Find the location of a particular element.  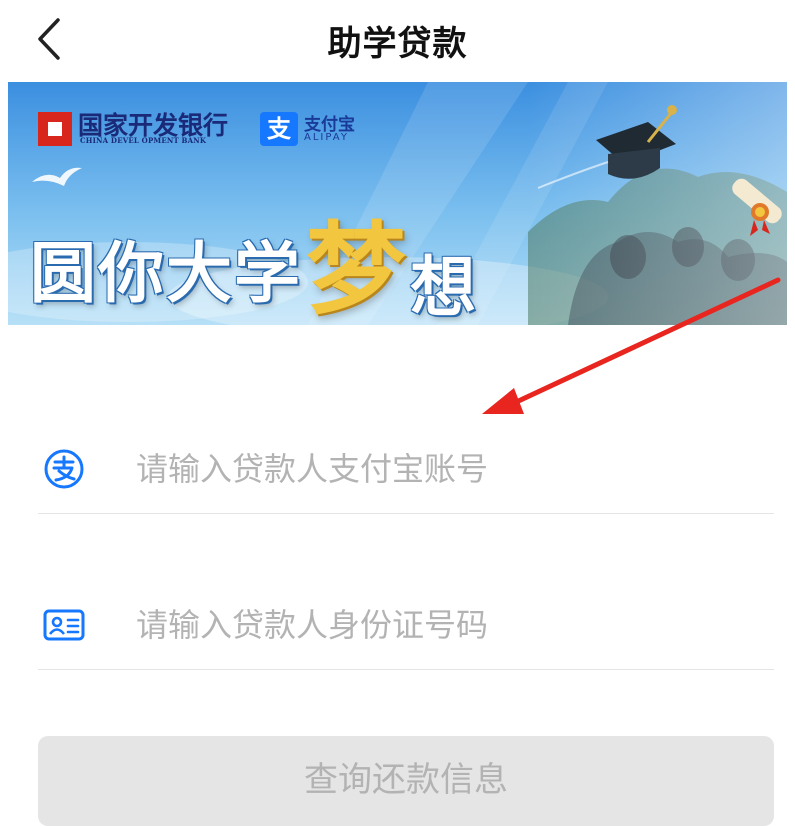

nav-bar: 助学贷款 is located at coordinates (397, 41).